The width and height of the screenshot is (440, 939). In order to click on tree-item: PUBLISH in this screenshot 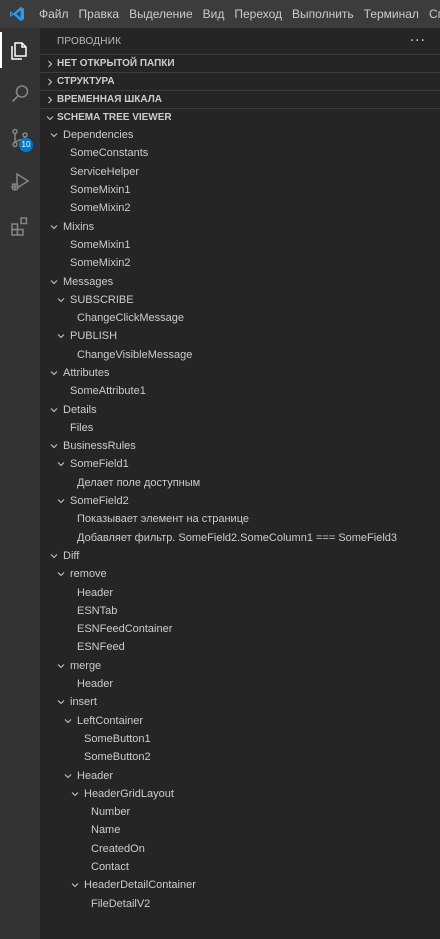, I will do `click(240, 336)`.